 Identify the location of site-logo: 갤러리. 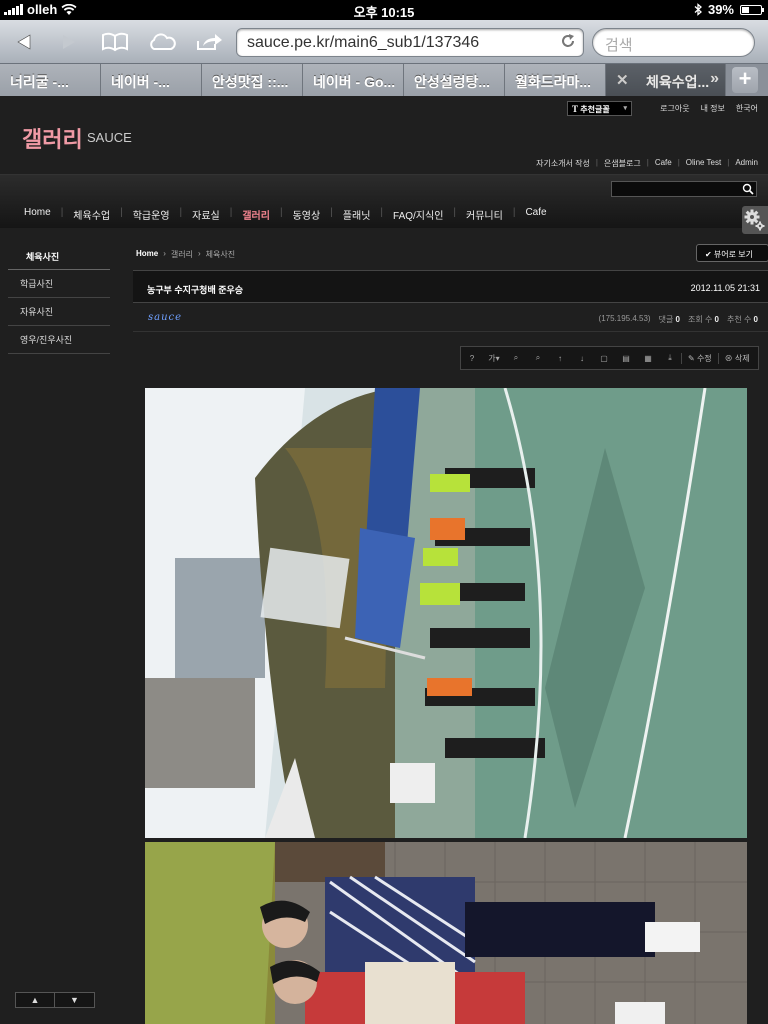
(52, 138).